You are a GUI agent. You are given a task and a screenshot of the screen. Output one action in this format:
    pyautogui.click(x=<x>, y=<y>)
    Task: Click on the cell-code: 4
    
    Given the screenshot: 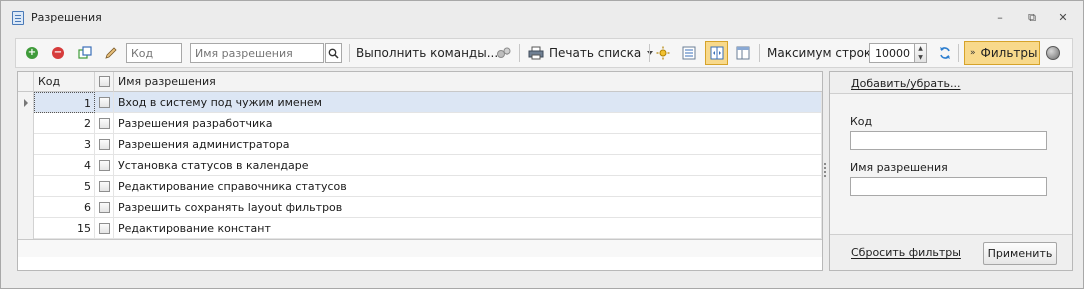 What is the action you would take?
    pyautogui.click(x=64, y=165)
    